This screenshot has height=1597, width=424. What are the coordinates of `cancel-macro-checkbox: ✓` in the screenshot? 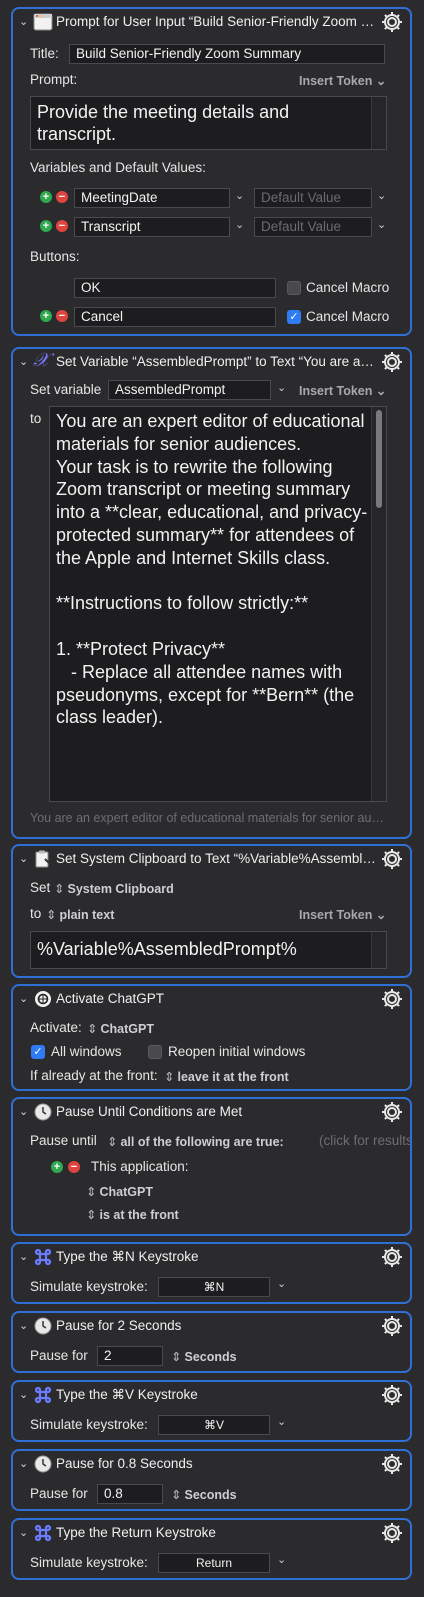 It's located at (294, 317).